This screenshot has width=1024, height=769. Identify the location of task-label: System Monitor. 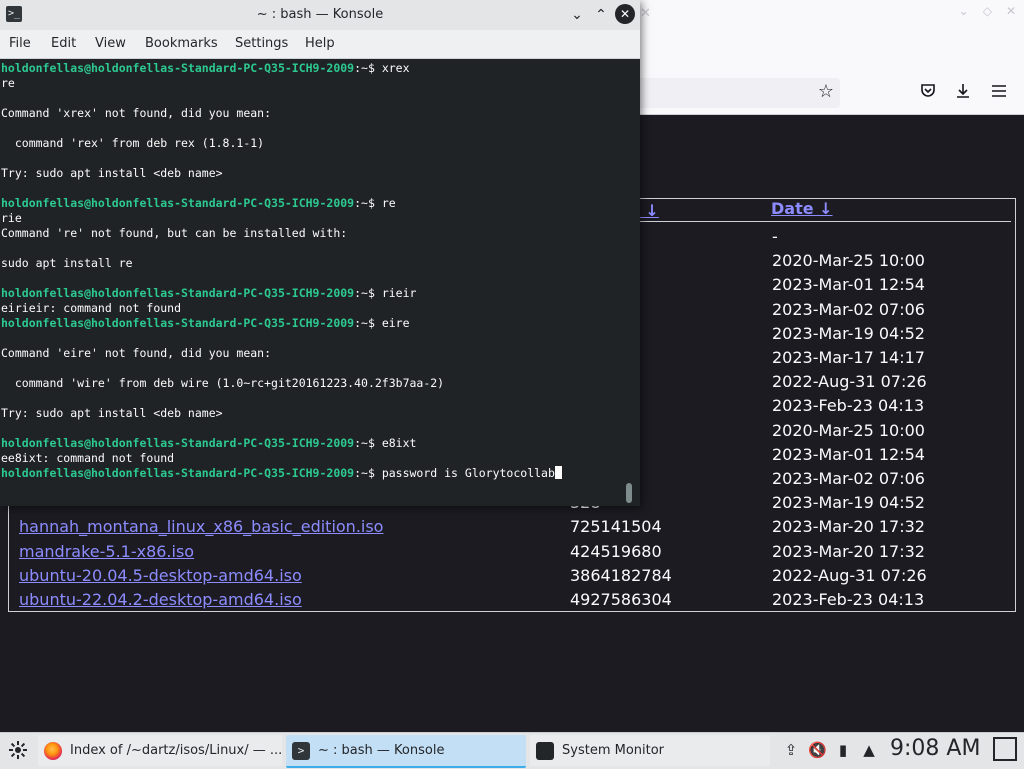
(613, 750).